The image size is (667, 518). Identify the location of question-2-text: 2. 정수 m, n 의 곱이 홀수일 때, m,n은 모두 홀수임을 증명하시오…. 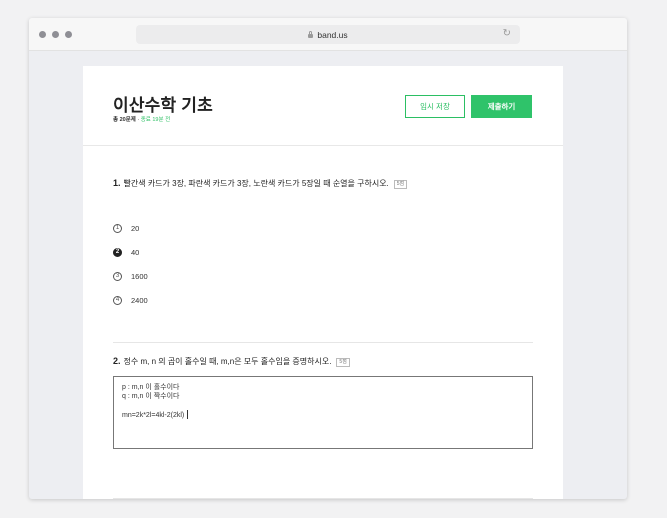
(231, 361).